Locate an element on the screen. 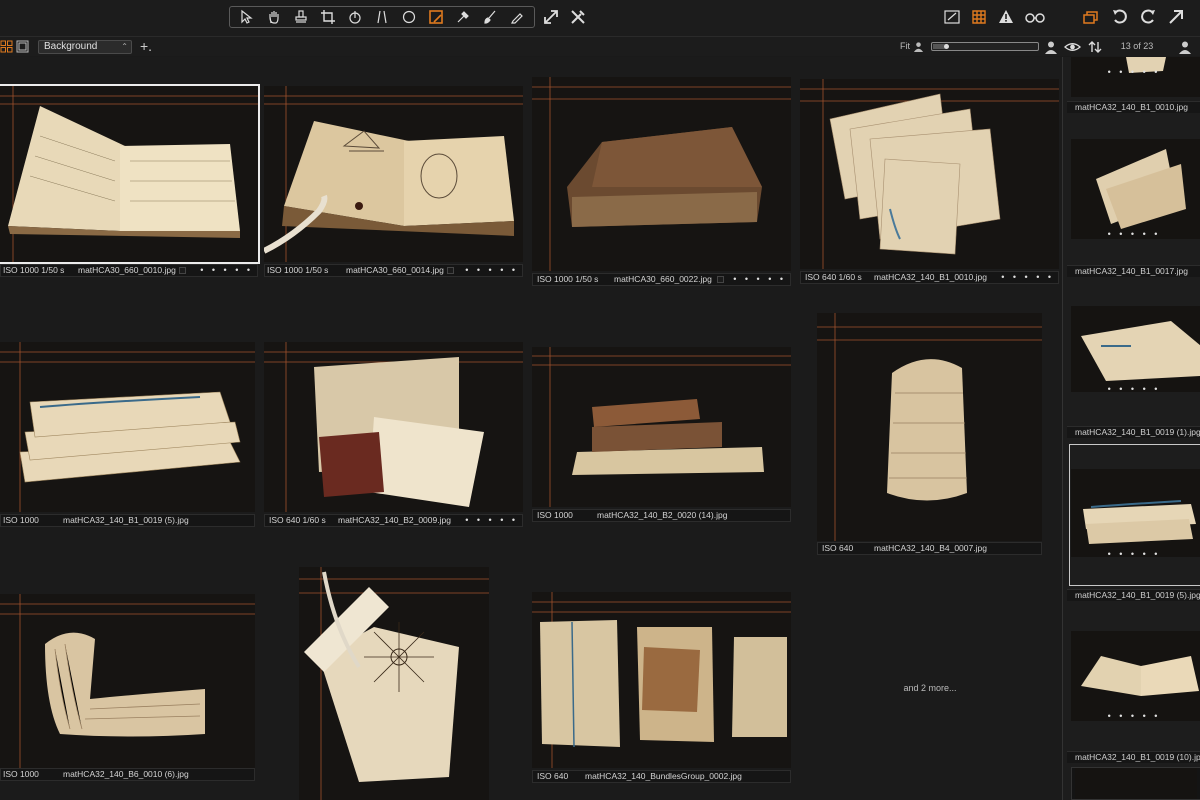 The height and width of the screenshot is (800, 1200). proof-glasses-icon is located at coordinates (1035, 17).